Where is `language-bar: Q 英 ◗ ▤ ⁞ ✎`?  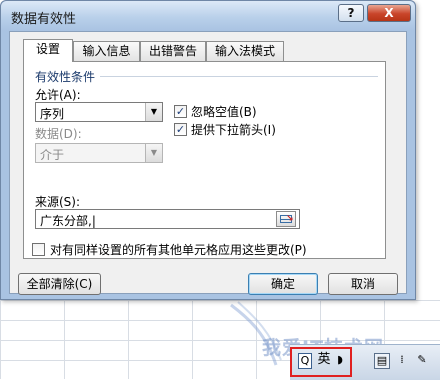 language-bar: Q 英 ◗ ▤ ⁞ ✎ is located at coordinates (365, 362).